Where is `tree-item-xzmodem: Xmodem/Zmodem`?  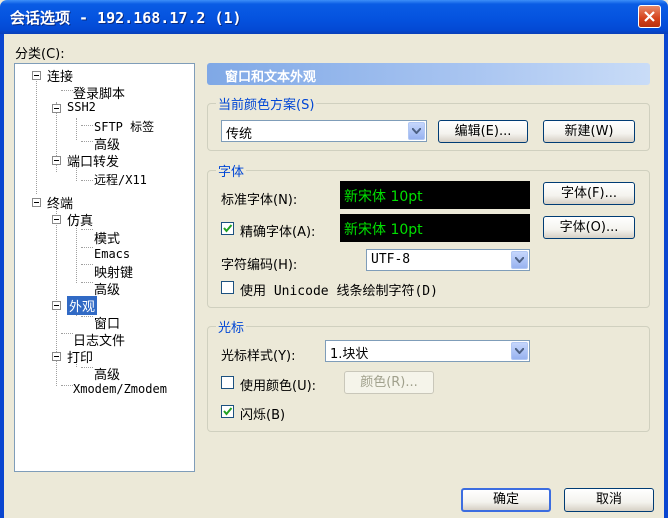
tree-item-xzmodem: Xmodem/Zmodem is located at coordinates (120, 389).